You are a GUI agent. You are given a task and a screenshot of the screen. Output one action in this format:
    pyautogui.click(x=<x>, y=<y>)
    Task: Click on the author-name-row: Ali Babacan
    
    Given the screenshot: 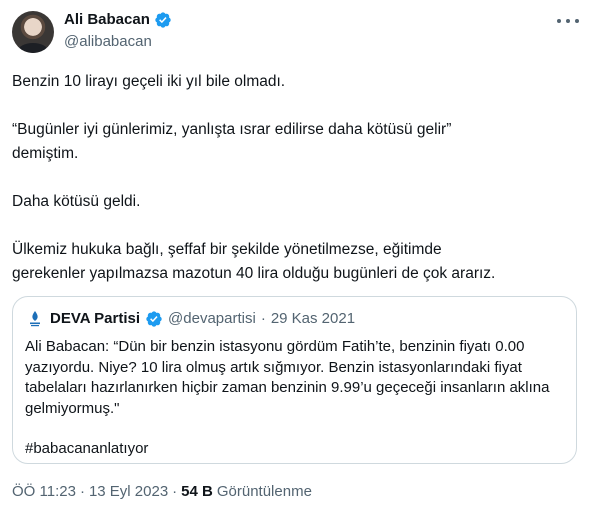 What is the action you would take?
    pyautogui.click(x=118, y=20)
    